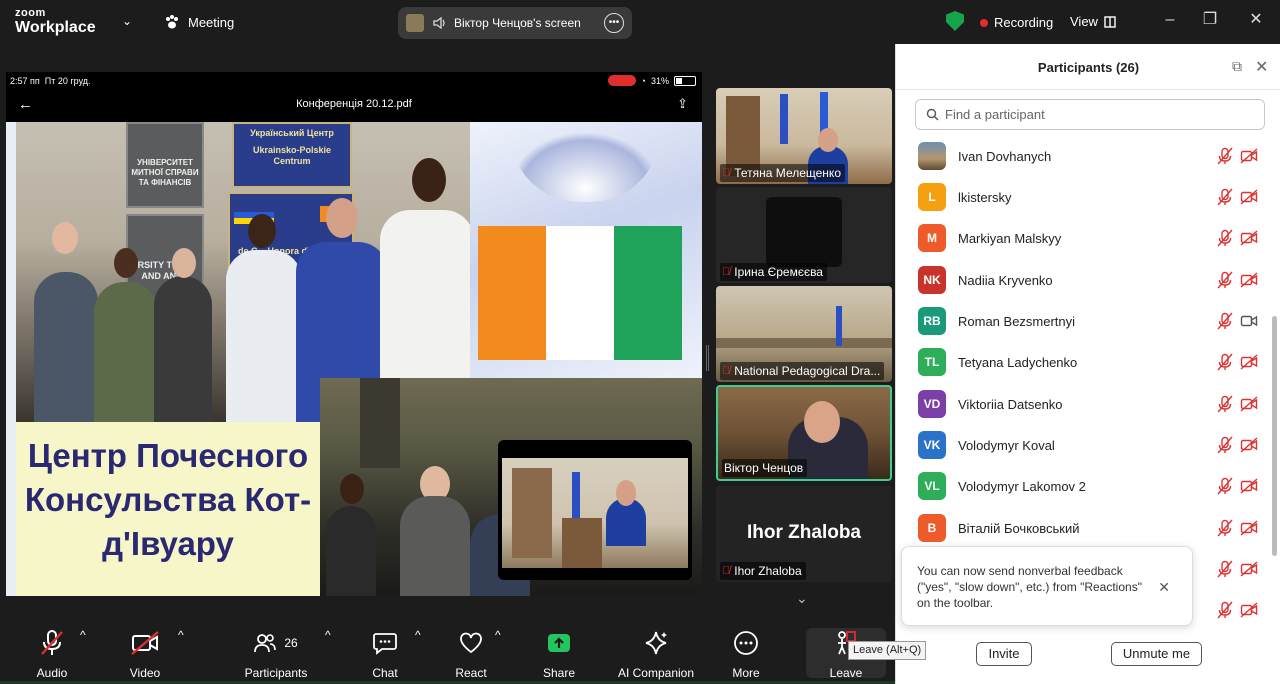 The height and width of the screenshot is (684, 1280). What do you see at coordinates (1084, 280) in the screenshot?
I see `participant-row: NK Nadiia Kryvenko` at bounding box center [1084, 280].